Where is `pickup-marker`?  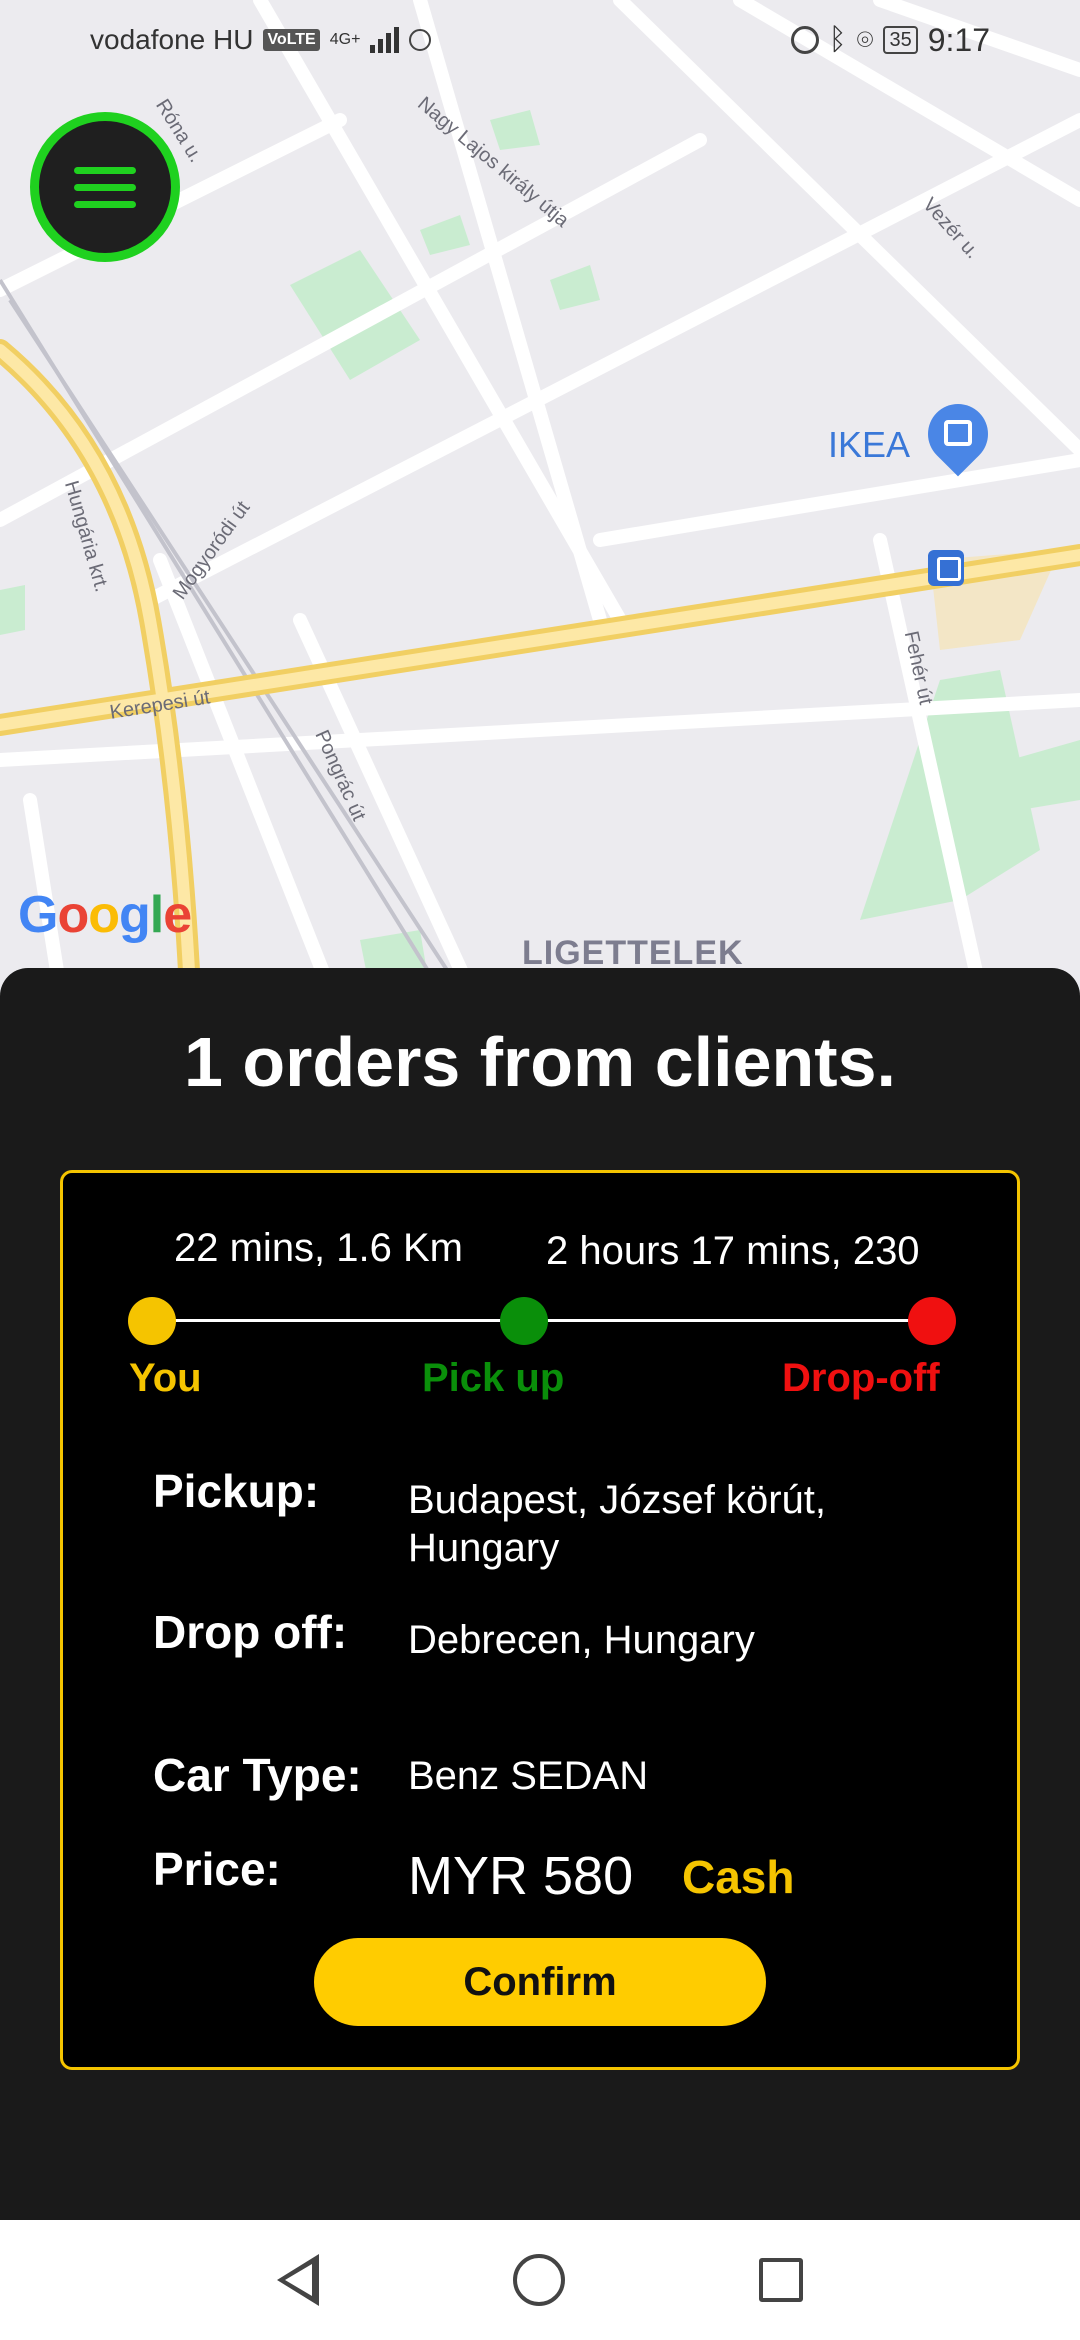 pickup-marker is located at coordinates (524, 1321).